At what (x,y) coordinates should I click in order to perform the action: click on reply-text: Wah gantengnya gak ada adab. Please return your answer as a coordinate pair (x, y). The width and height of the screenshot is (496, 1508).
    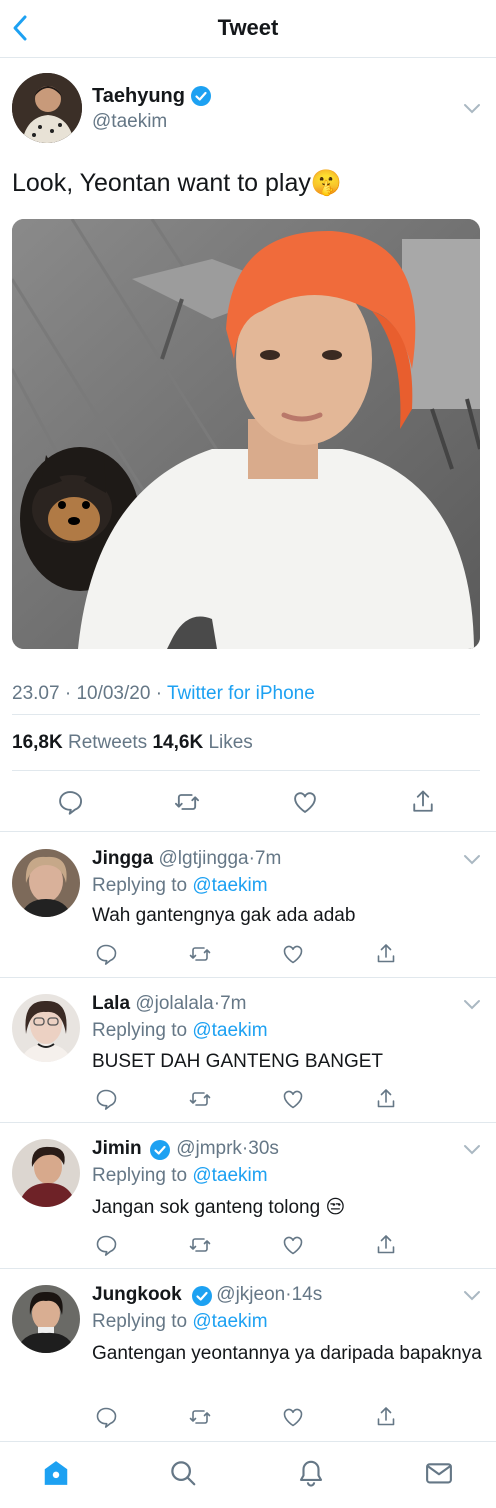
    Looking at the image, I should click on (224, 915).